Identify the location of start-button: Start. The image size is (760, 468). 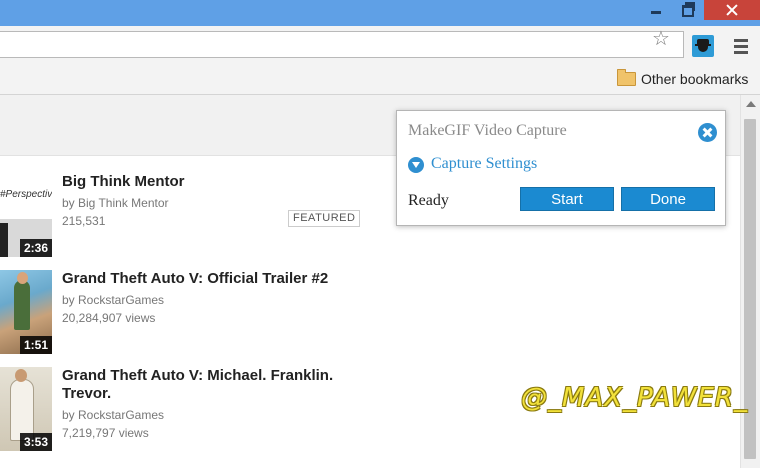
(567, 199).